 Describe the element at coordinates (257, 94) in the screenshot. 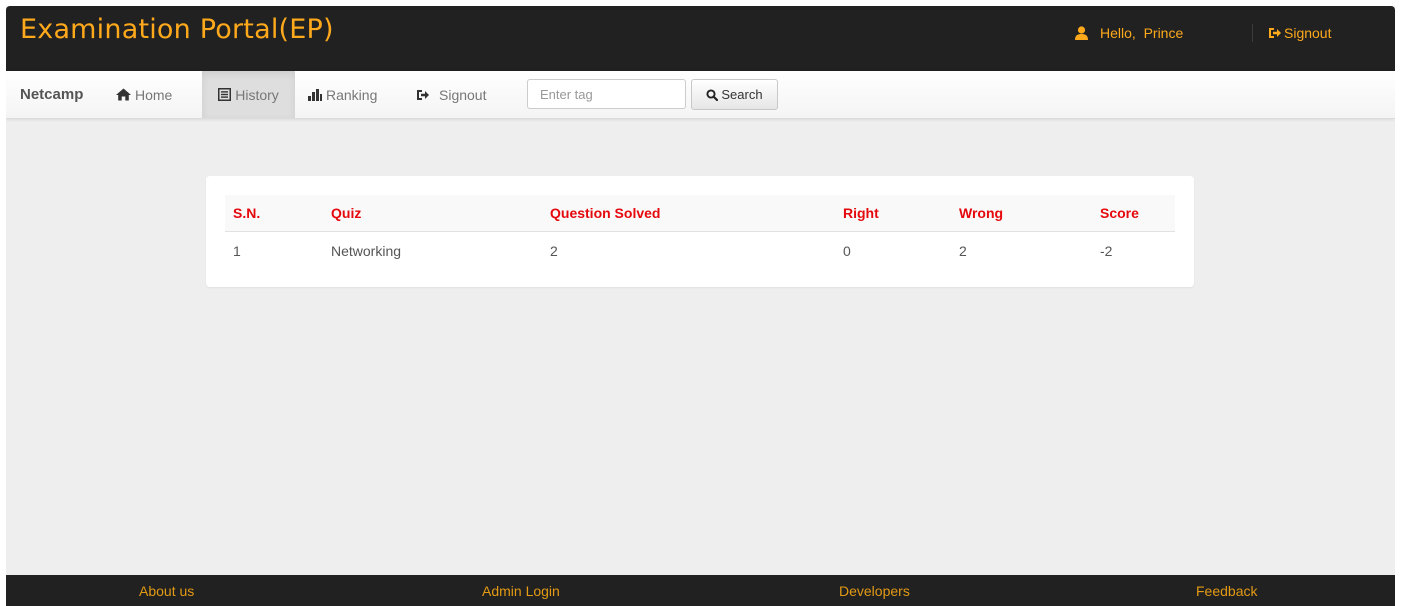

I see `nav-history-label: History` at that location.